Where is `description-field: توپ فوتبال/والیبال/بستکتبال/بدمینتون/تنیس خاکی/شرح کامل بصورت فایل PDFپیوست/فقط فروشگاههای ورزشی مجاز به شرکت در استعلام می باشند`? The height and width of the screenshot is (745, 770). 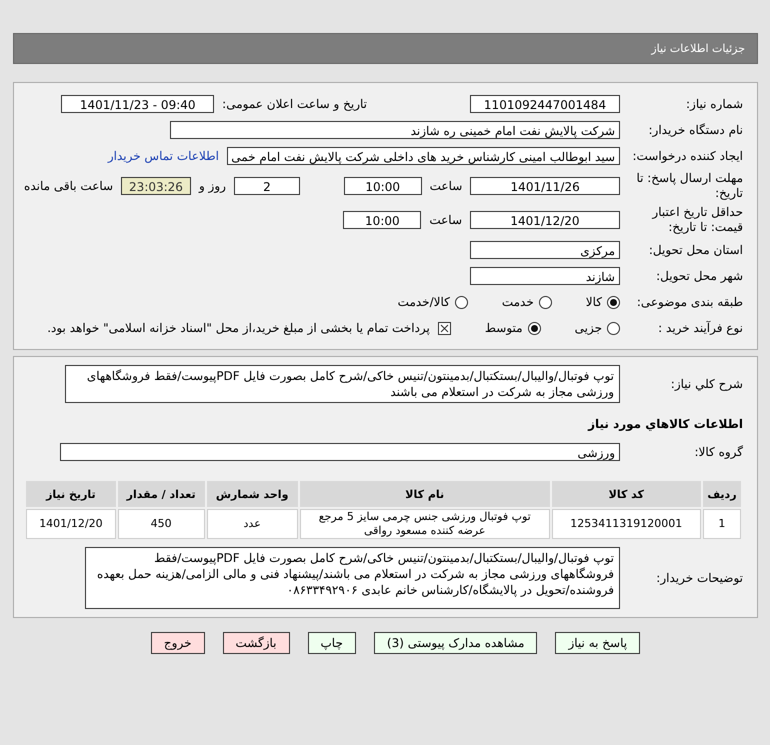
description-field: توپ فوتبال/والیبال/بستکتبال/بدمینتون/تنیس خاکی/شرح کامل بصورت فایل PDFپیوست/فقط فروشگاههای ورزشی مجاز به شرکت در استعلام می باشند is located at coordinates (342, 384).